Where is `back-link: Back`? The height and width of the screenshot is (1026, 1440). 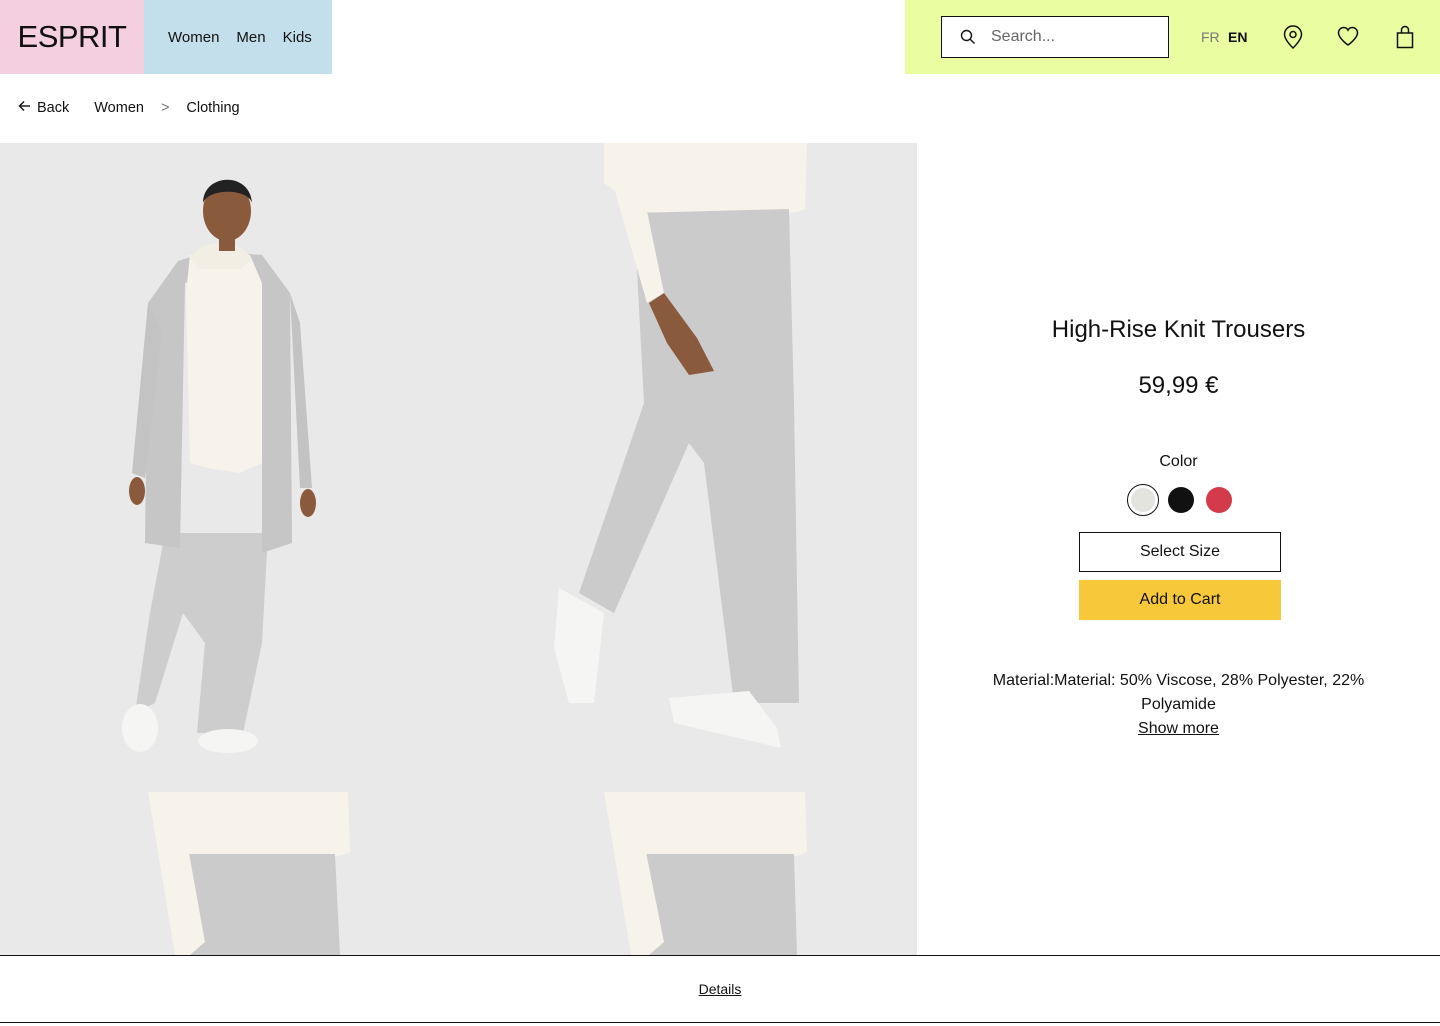
back-link: Back is located at coordinates (43, 108).